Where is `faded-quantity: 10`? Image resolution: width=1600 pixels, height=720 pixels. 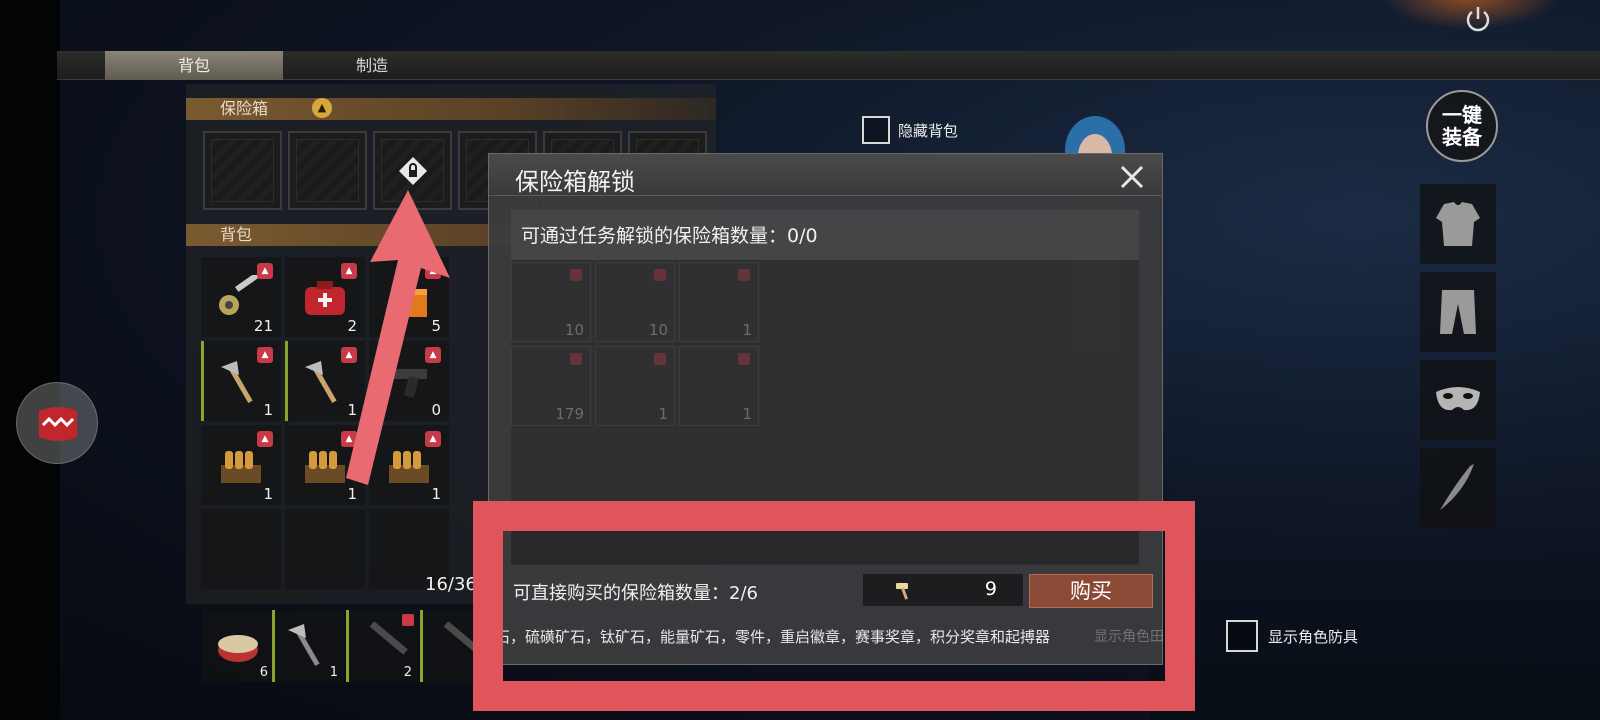
faded-quantity: 10 is located at coordinates (574, 330).